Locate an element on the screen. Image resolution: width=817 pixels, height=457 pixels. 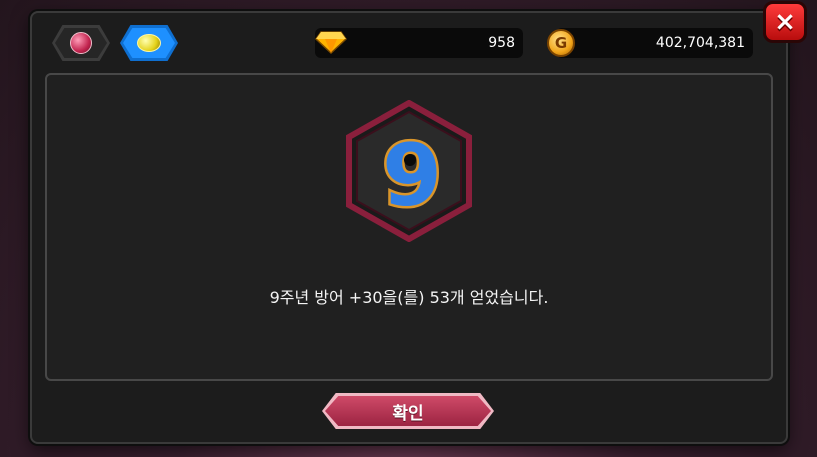
potion-icon is located at coordinates (149, 43).